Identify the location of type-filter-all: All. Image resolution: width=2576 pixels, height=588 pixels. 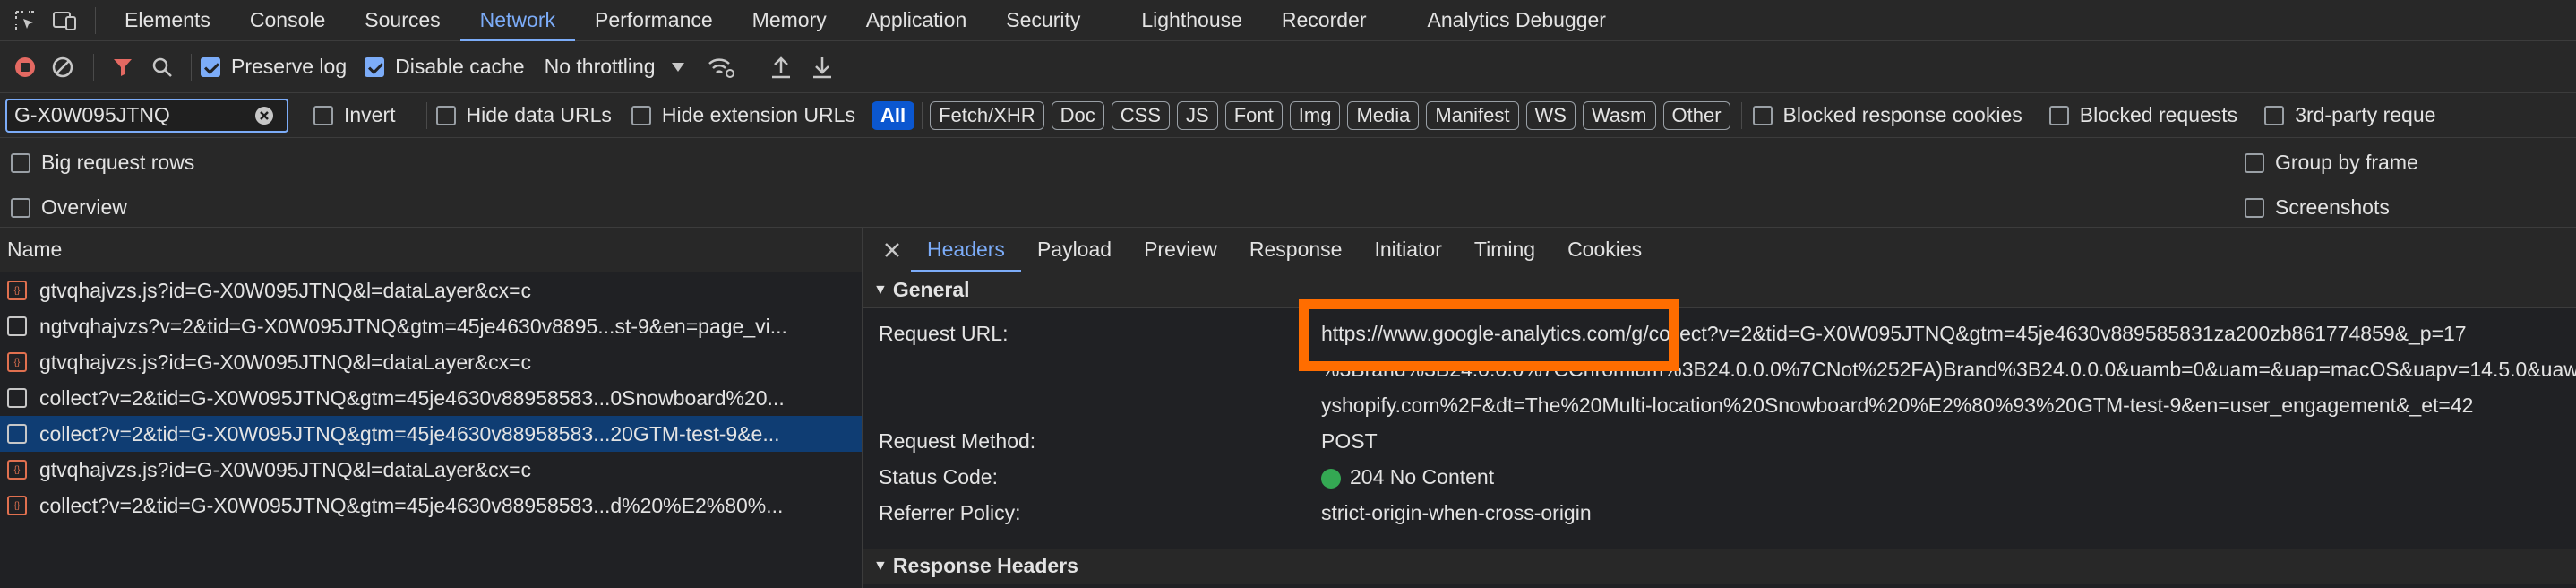
(893, 115).